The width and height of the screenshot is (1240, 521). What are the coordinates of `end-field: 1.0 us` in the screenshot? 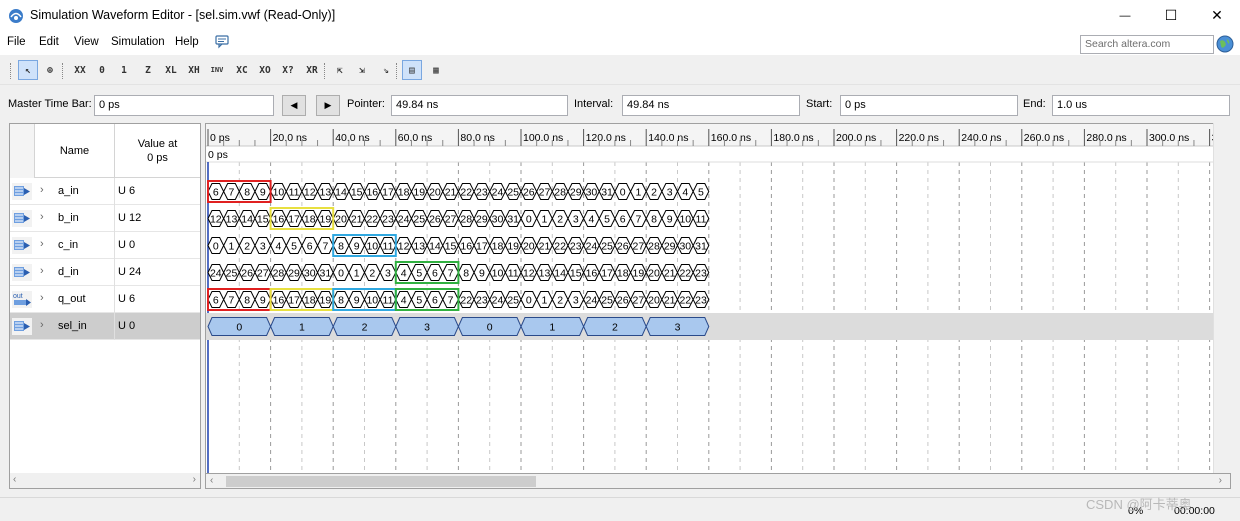 It's located at (1141, 105).